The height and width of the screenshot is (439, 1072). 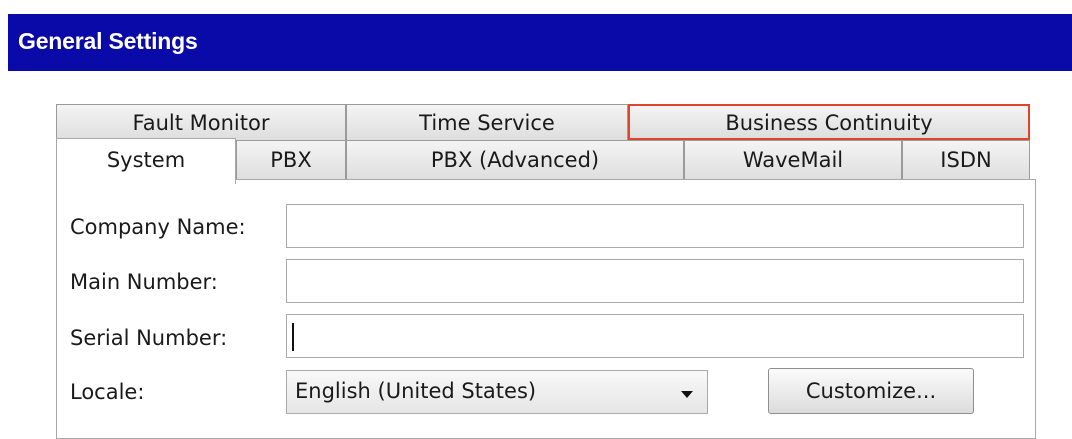 I want to click on company-name-label: Company Name:, so click(x=158, y=227).